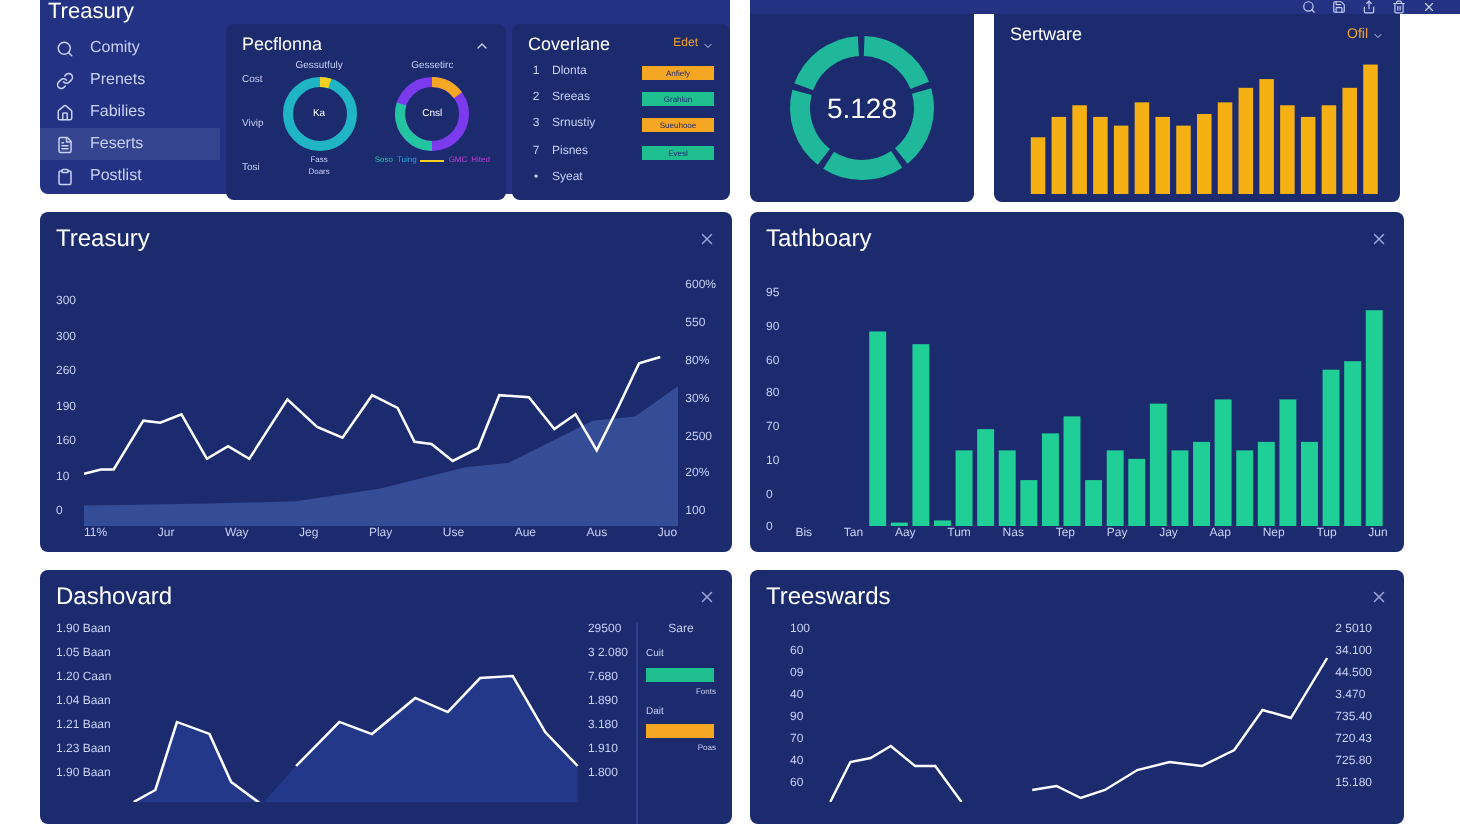 This screenshot has width=1460, height=824. I want to click on sidebar-item: Fabilies, so click(130, 112).